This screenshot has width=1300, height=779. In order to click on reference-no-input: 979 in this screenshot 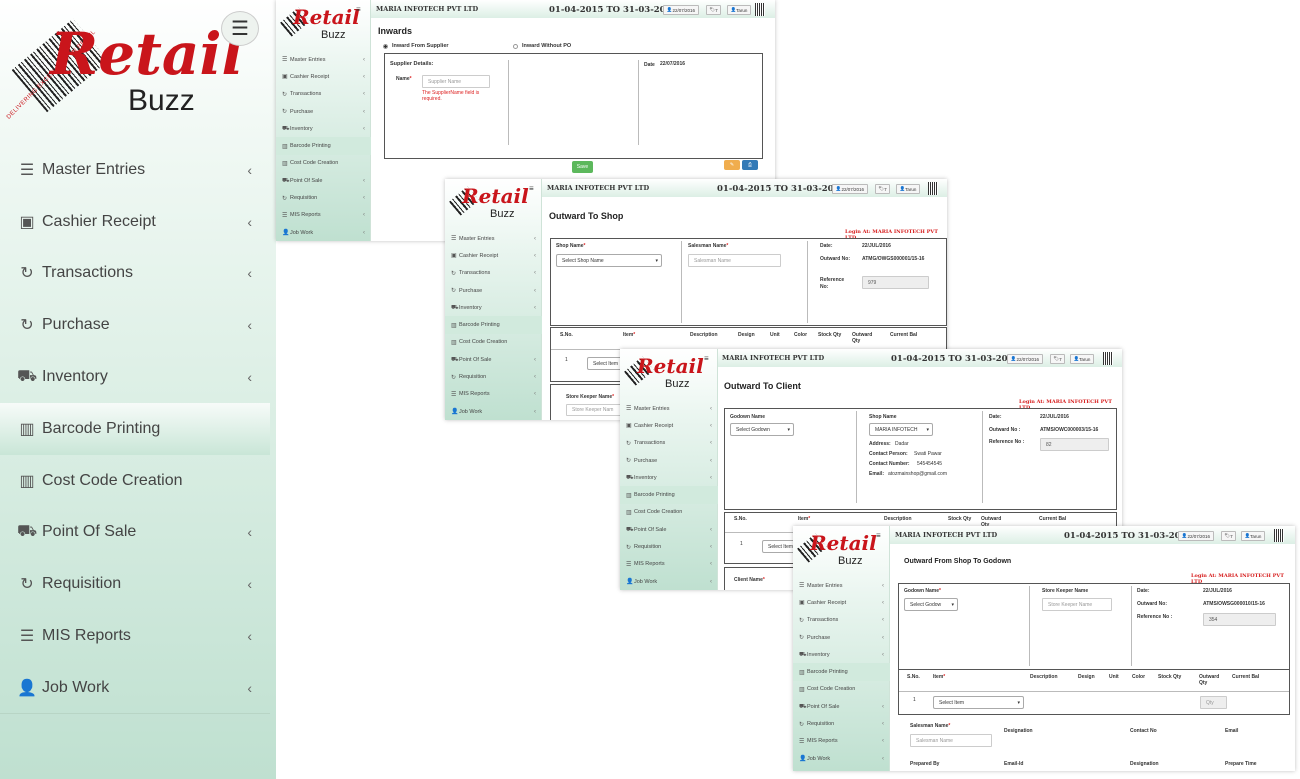, I will do `click(895, 282)`.